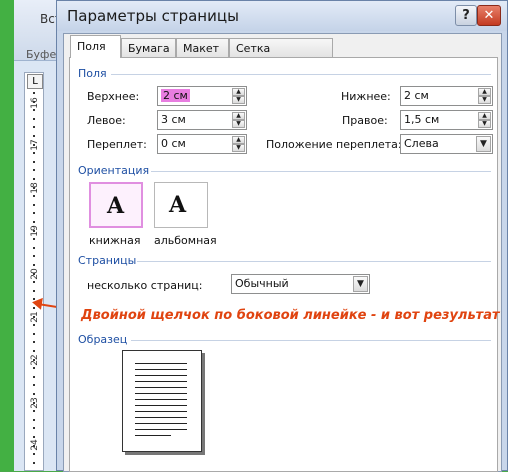 The image size is (508, 472). Describe the element at coordinates (365, 120) in the screenshot. I see `right-margin-label: Правое:` at that location.